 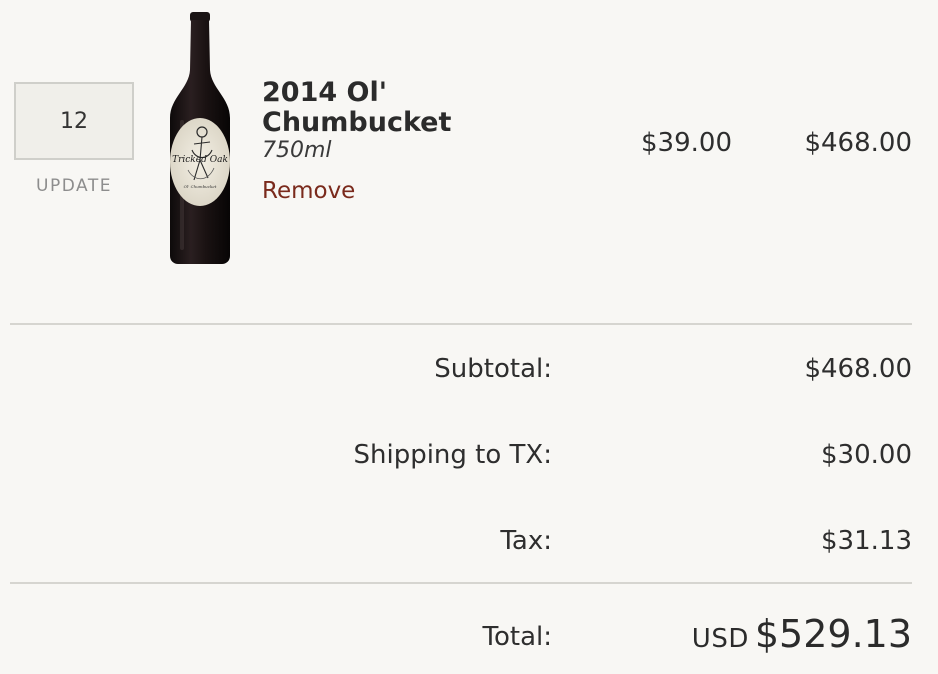 What do you see at coordinates (866, 541) in the screenshot?
I see `tax-value: $31.13` at bounding box center [866, 541].